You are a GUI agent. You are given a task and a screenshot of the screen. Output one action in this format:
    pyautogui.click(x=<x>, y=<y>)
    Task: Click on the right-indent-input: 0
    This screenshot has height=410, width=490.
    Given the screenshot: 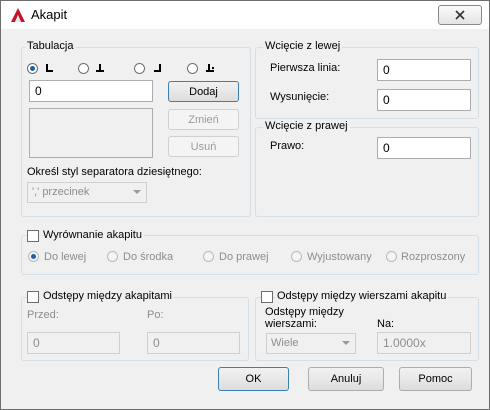 What is the action you would take?
    pyautogui.click(x=424, y=148)
    